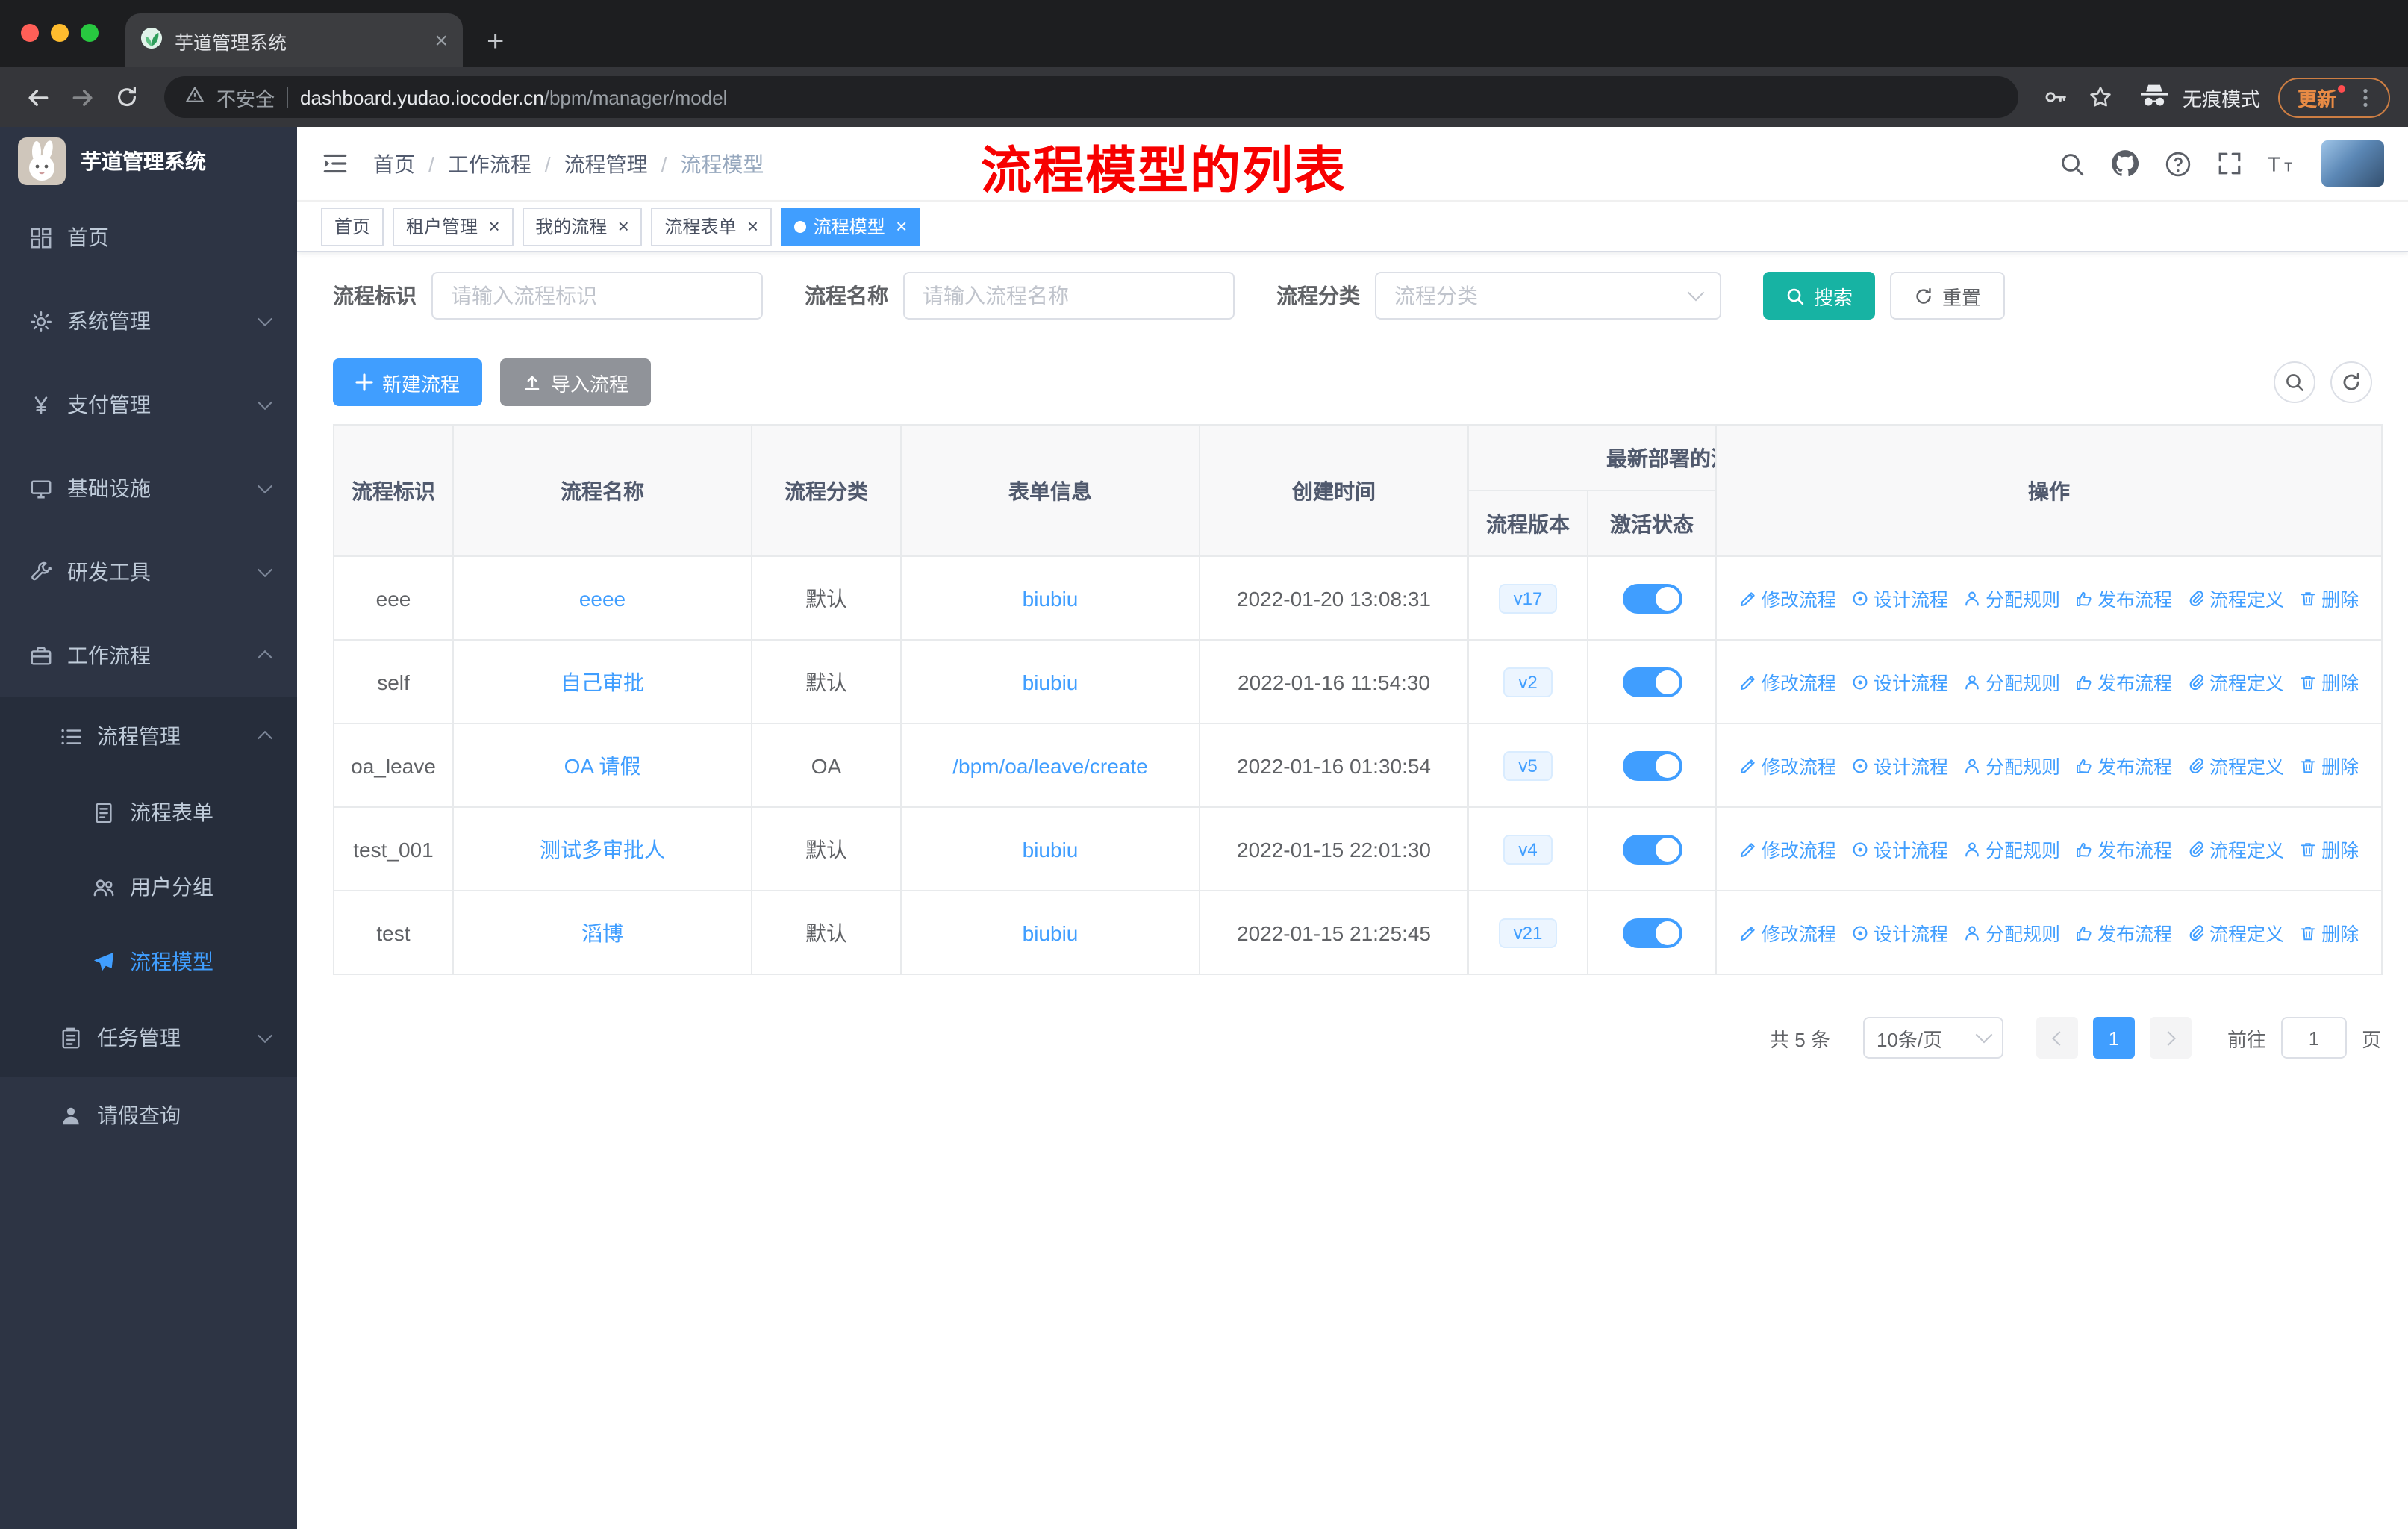  Describe the element at coordinates (602, 849) in the screenshot. I see `model-name-link: 测试多审批人` at that location.